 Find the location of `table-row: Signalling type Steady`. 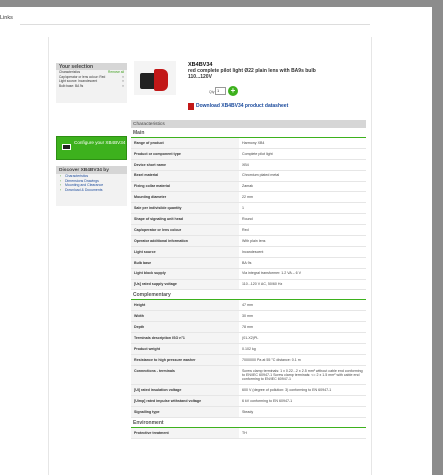

table-row: Signalling type Steady is located at coordinates (248, 412).